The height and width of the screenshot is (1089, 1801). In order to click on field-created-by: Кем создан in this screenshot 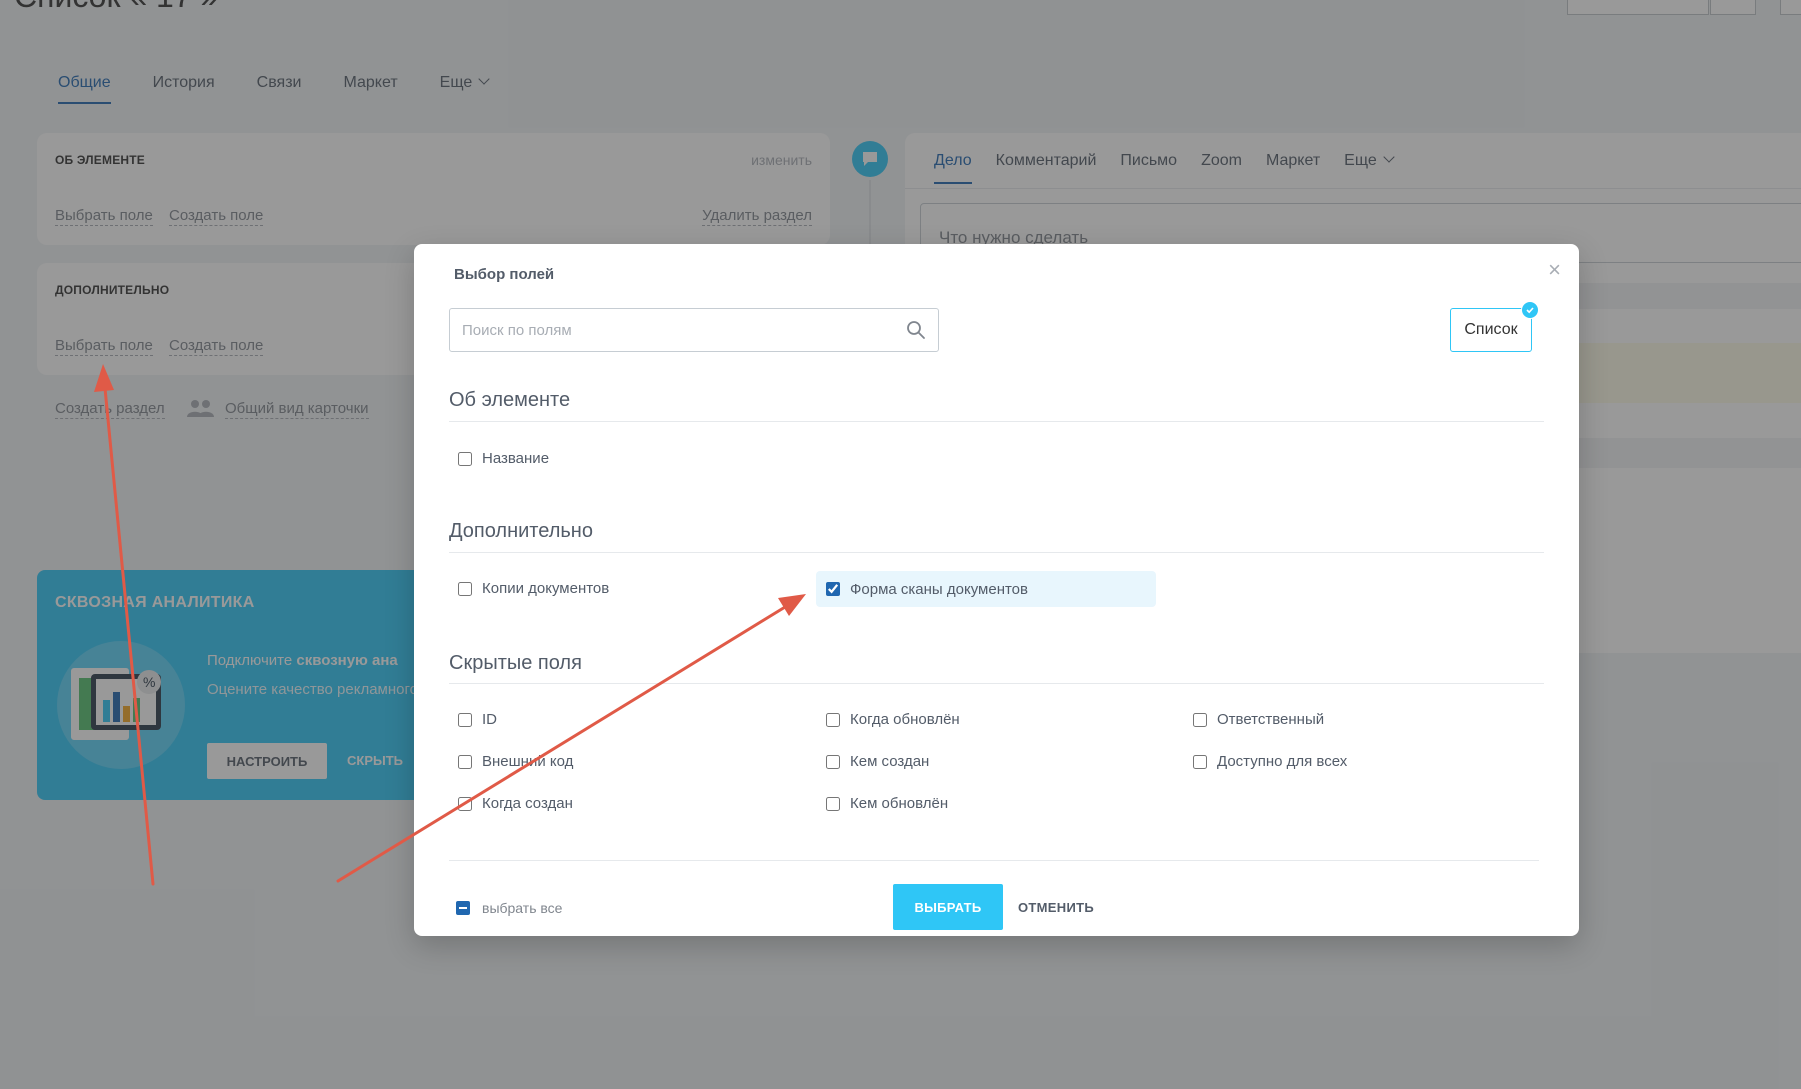, I will do `click(877, 761)`.